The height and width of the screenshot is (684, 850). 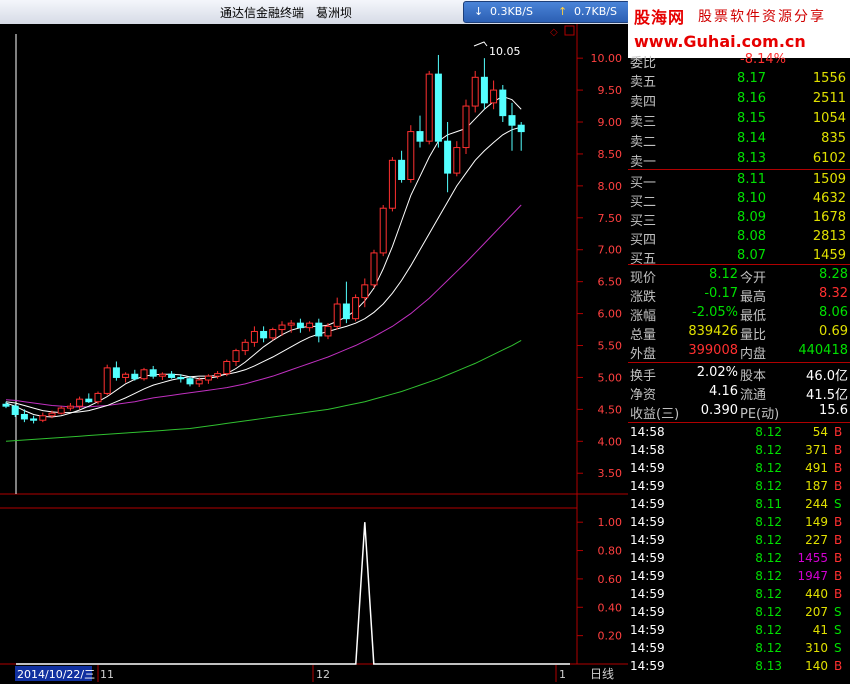 What do you see at coordinates (739, 559) in the screenshot?
I see `tick-row: 14:59 8.12 1455 B` at bounding box center [739, 559].